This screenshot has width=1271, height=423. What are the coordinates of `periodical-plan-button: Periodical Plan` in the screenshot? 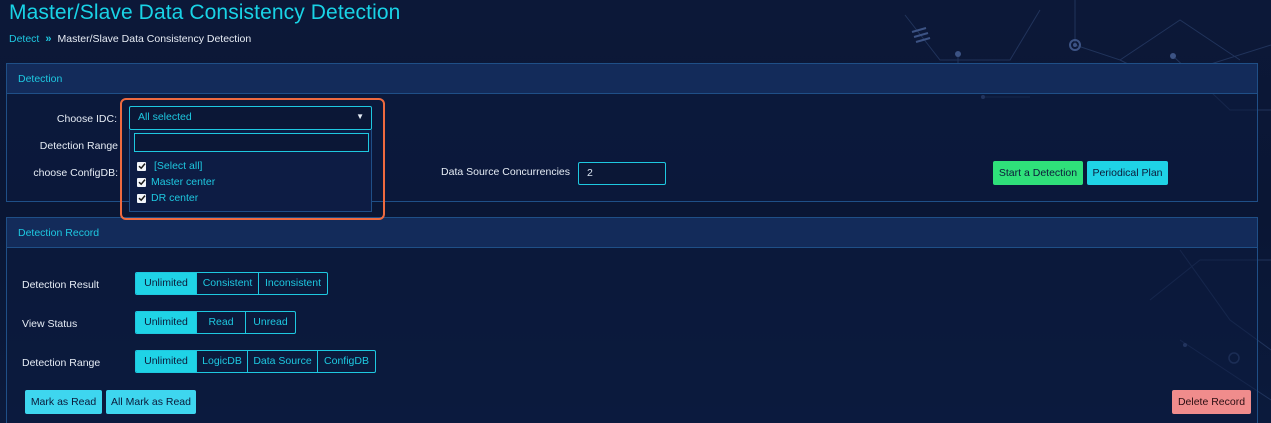 It's located at (1127, 173).